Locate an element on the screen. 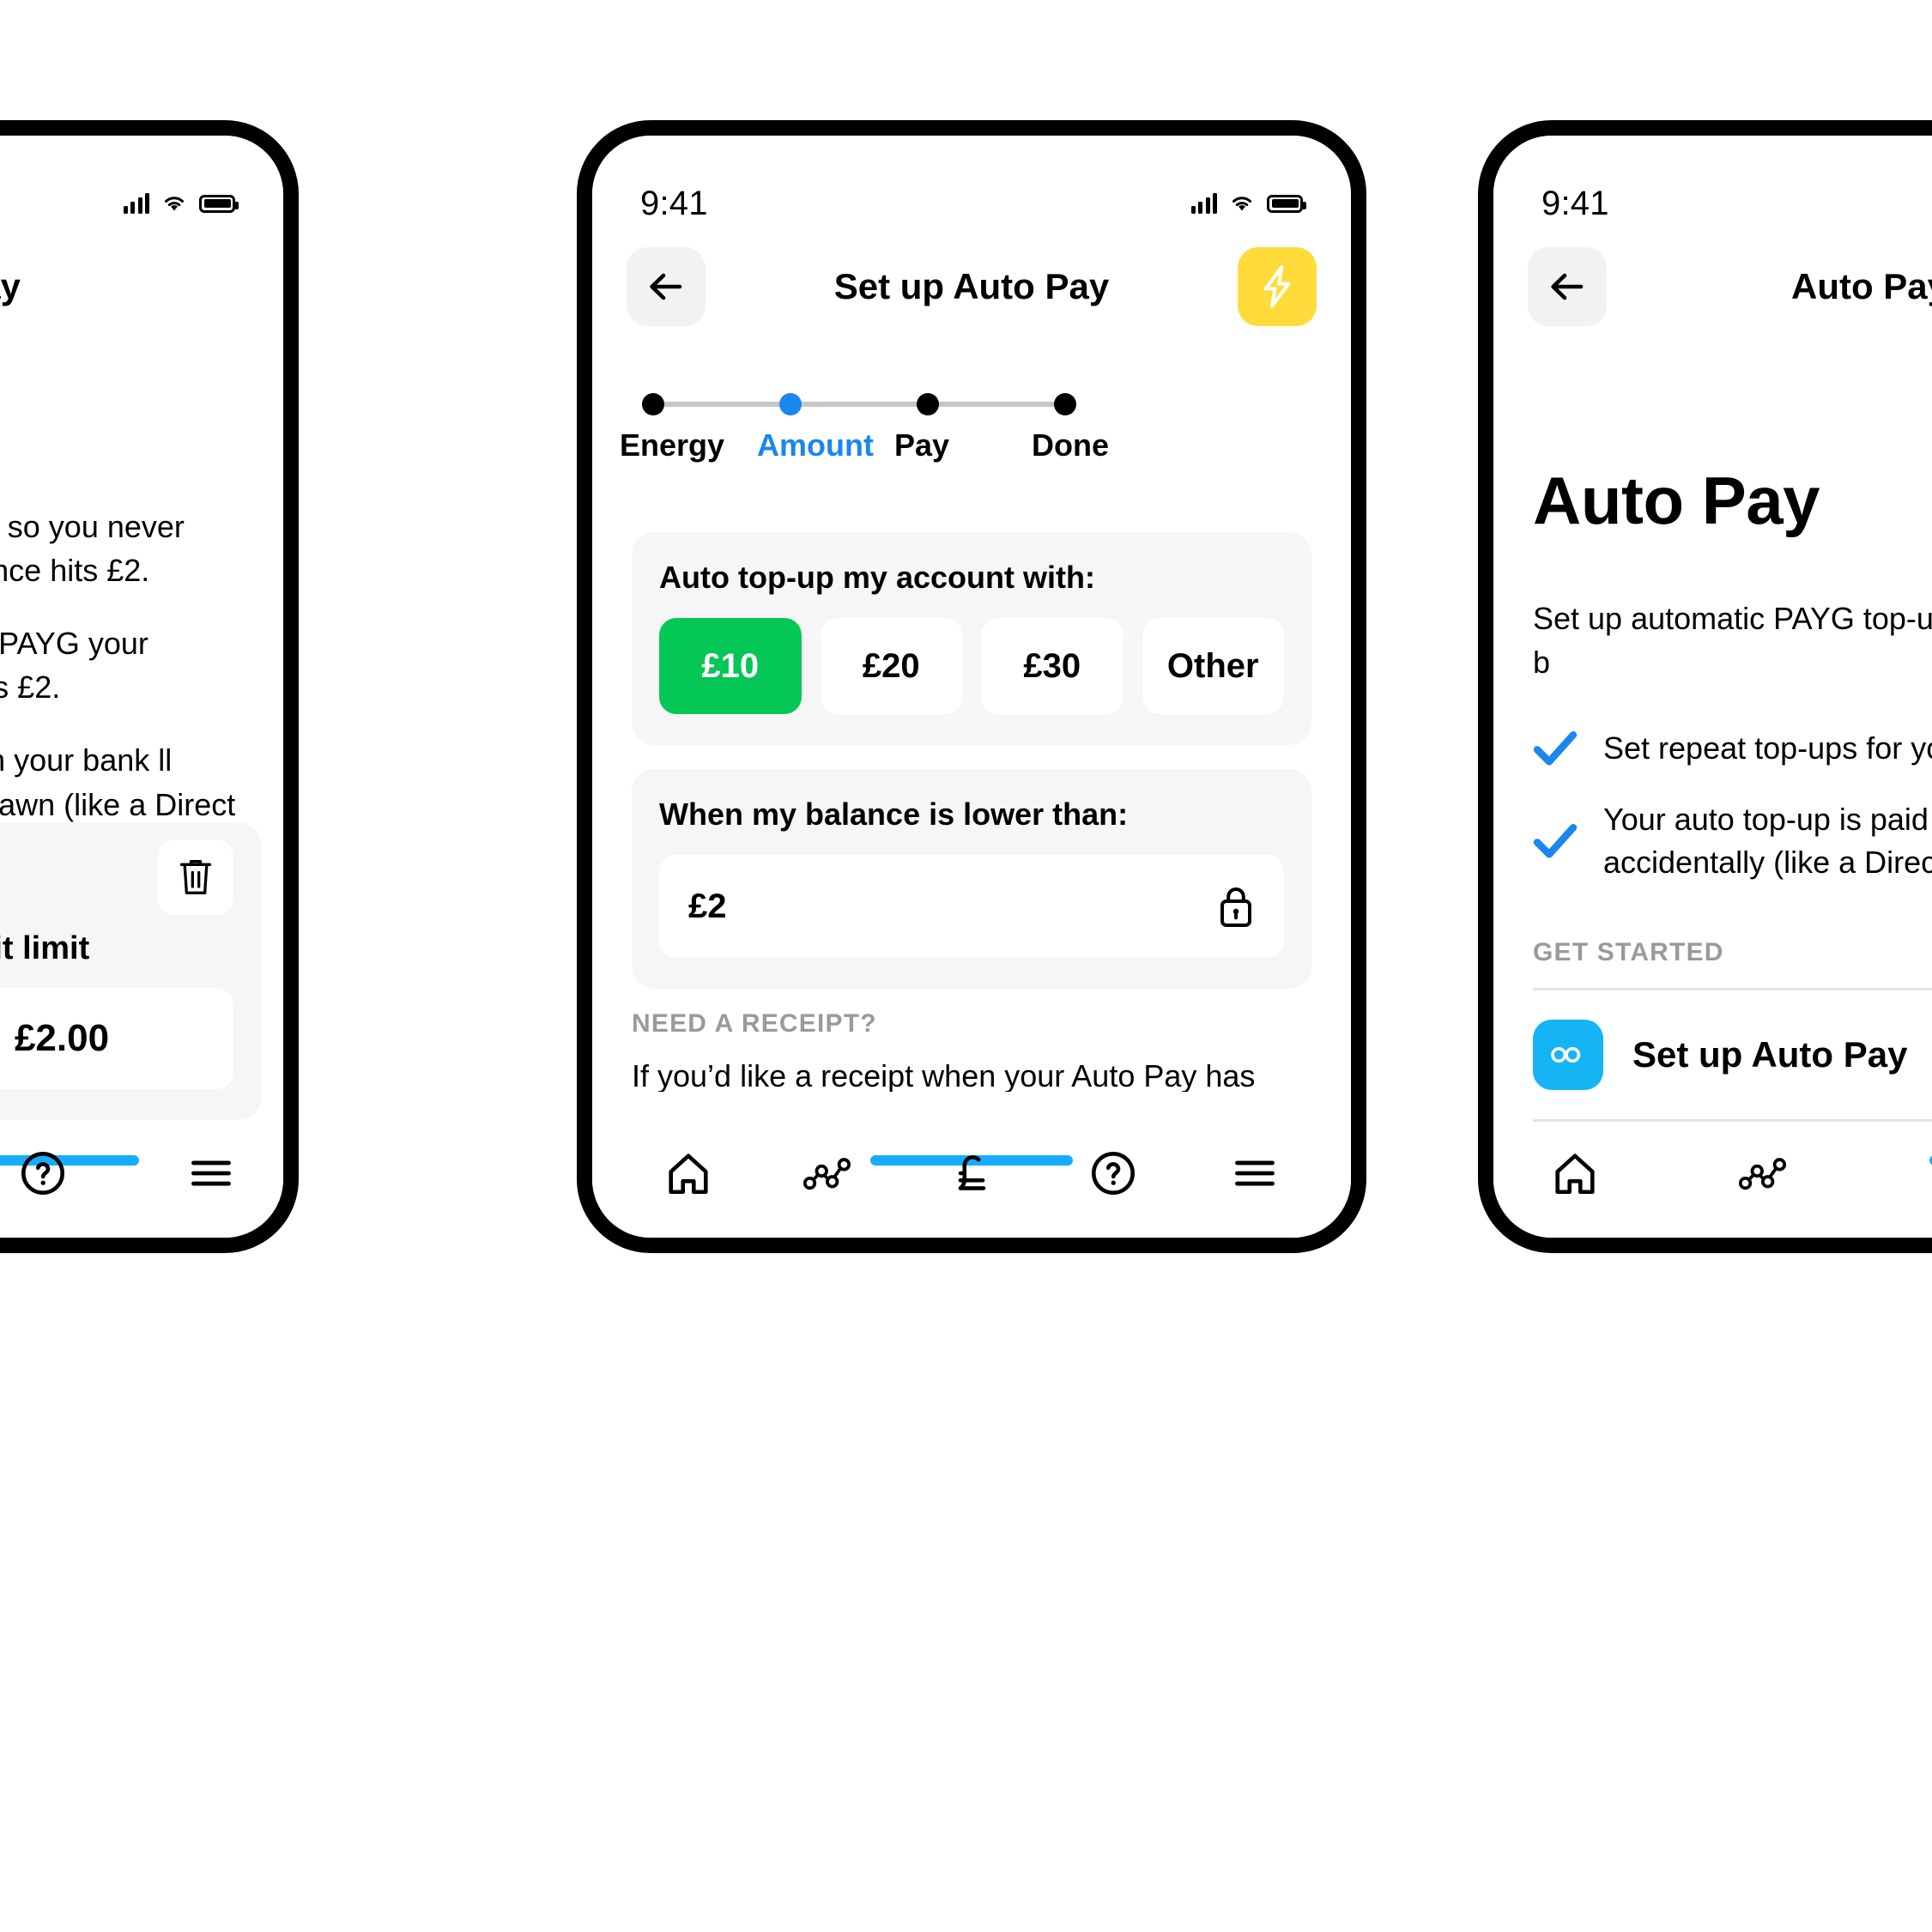 This screenshot has height=1932, width=1932. lightning-action-button is located at coordinates (1278, 286).